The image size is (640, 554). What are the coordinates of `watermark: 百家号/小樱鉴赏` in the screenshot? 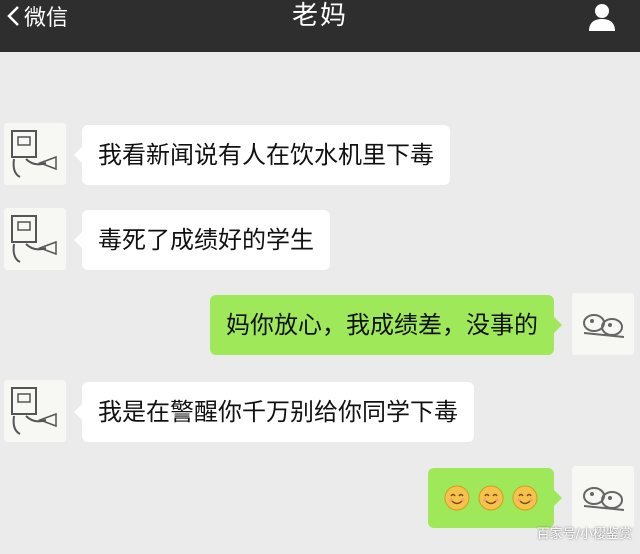 It's located at (584, 534).